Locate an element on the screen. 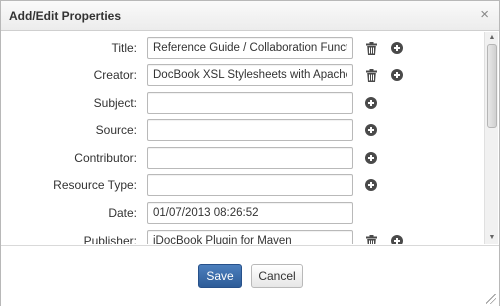 This screenshot has width=500, height=307. cancel-button: Cancel is located at coordinates (277, 276).